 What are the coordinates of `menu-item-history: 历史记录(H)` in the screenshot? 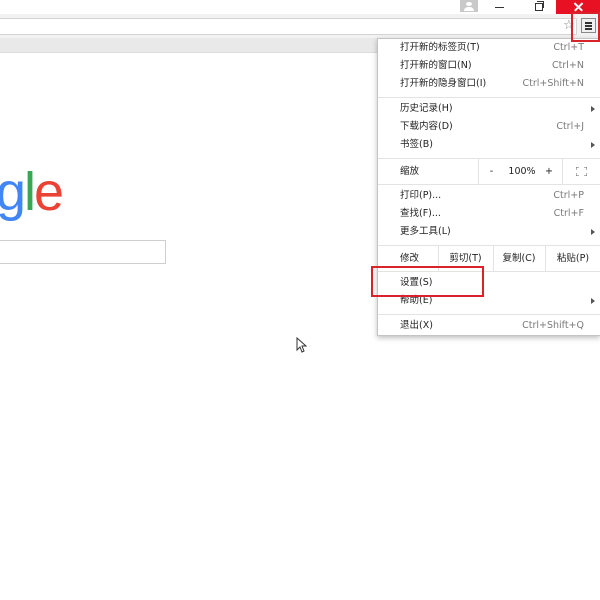 It's located at (489, 109).